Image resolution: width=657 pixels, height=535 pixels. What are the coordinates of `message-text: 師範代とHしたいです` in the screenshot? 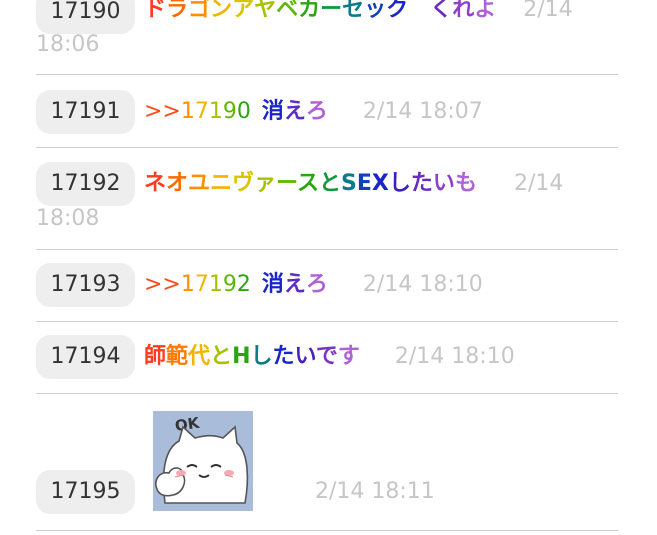 It's located at (252, 356).